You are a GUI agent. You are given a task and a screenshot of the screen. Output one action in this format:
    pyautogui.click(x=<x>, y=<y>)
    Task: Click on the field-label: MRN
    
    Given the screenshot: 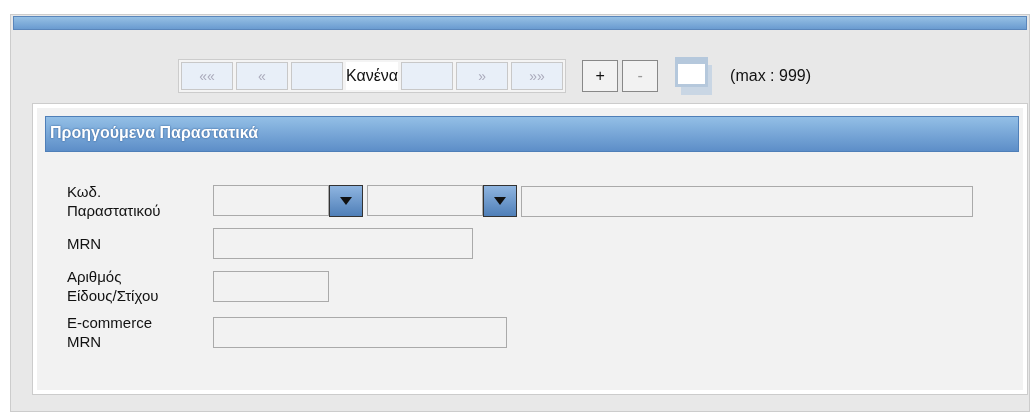 What is the action you would take?
    pyautogui.click(x=85, y=243)
    